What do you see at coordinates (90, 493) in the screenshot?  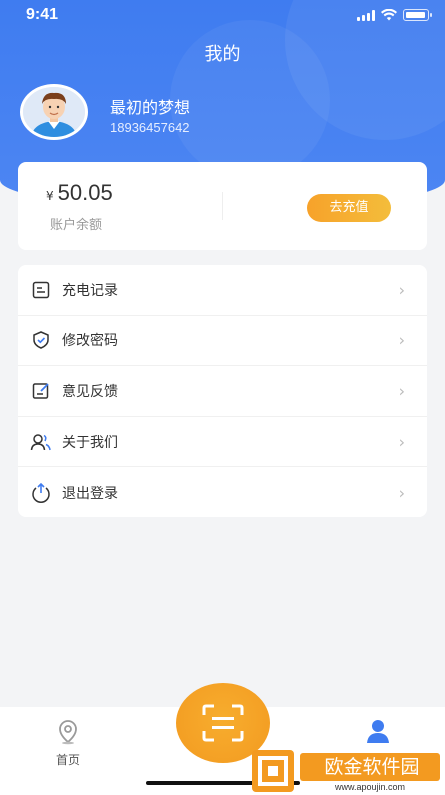 I see `menu-label: 退出登录` at bounding box center [90, 493].